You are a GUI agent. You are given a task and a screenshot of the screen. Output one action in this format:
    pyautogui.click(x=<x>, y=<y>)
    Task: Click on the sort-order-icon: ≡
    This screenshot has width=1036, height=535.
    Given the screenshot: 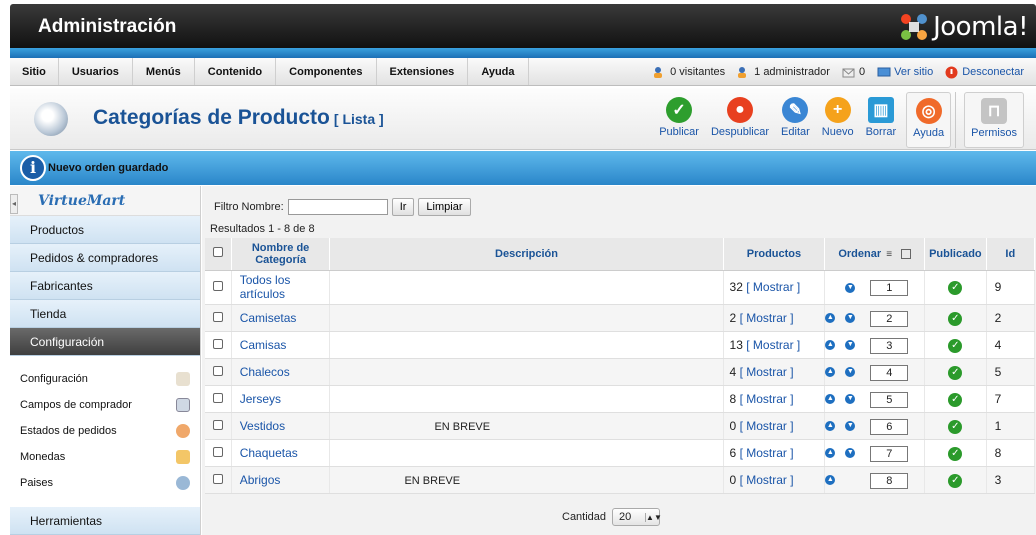 What is the action you would take?
    pyautogui.click(x=889, y=254)
    